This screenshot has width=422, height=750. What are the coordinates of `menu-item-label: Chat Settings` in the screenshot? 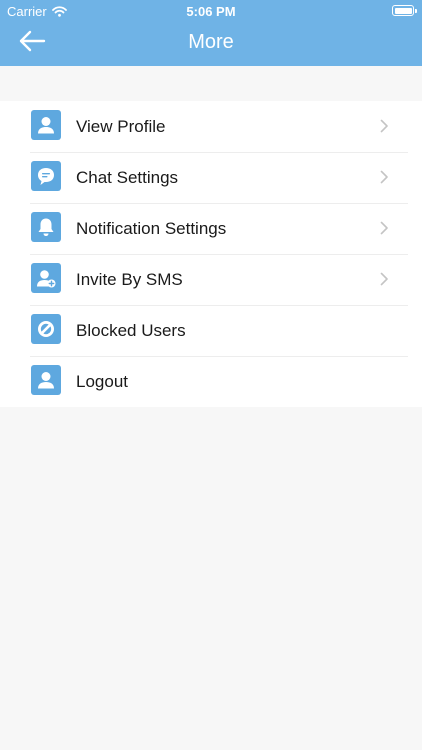 It's located at (127, 177).